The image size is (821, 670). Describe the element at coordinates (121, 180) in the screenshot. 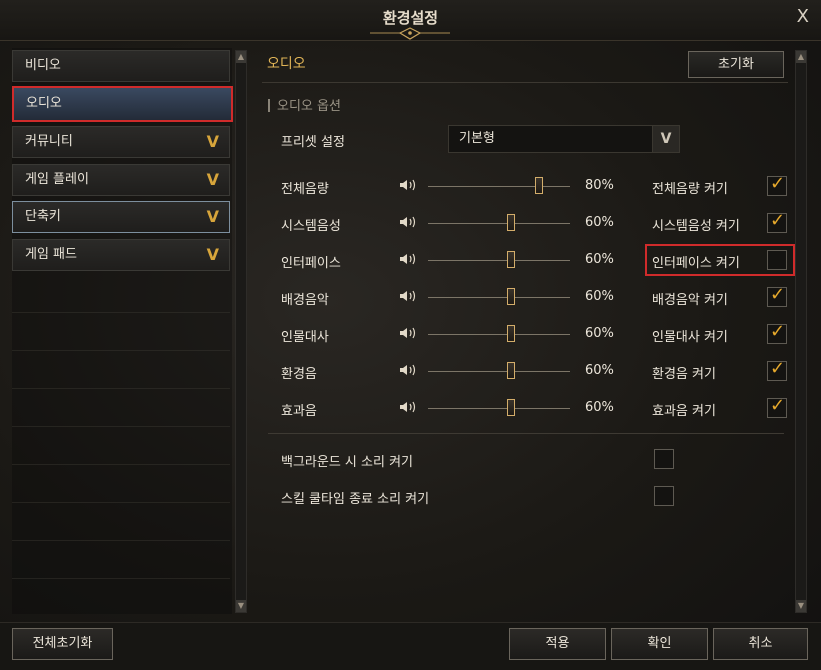

I see `sidebar-item-gameplay: 게임 플레이 V` at that location.